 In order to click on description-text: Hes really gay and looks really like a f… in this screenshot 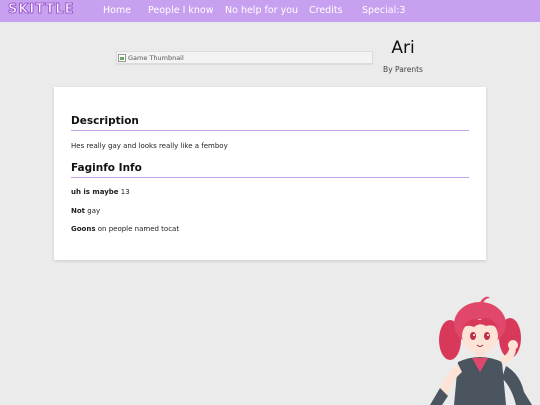, I will do `click(149, 146)`.